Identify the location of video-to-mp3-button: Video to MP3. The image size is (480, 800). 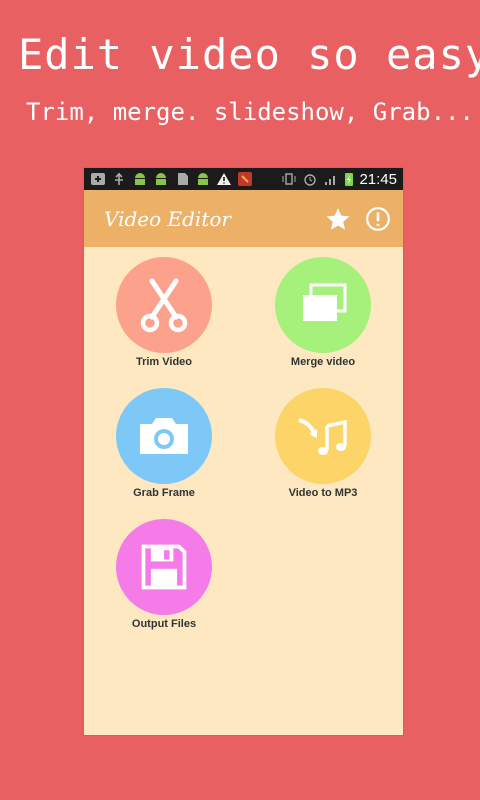
(323, 443).